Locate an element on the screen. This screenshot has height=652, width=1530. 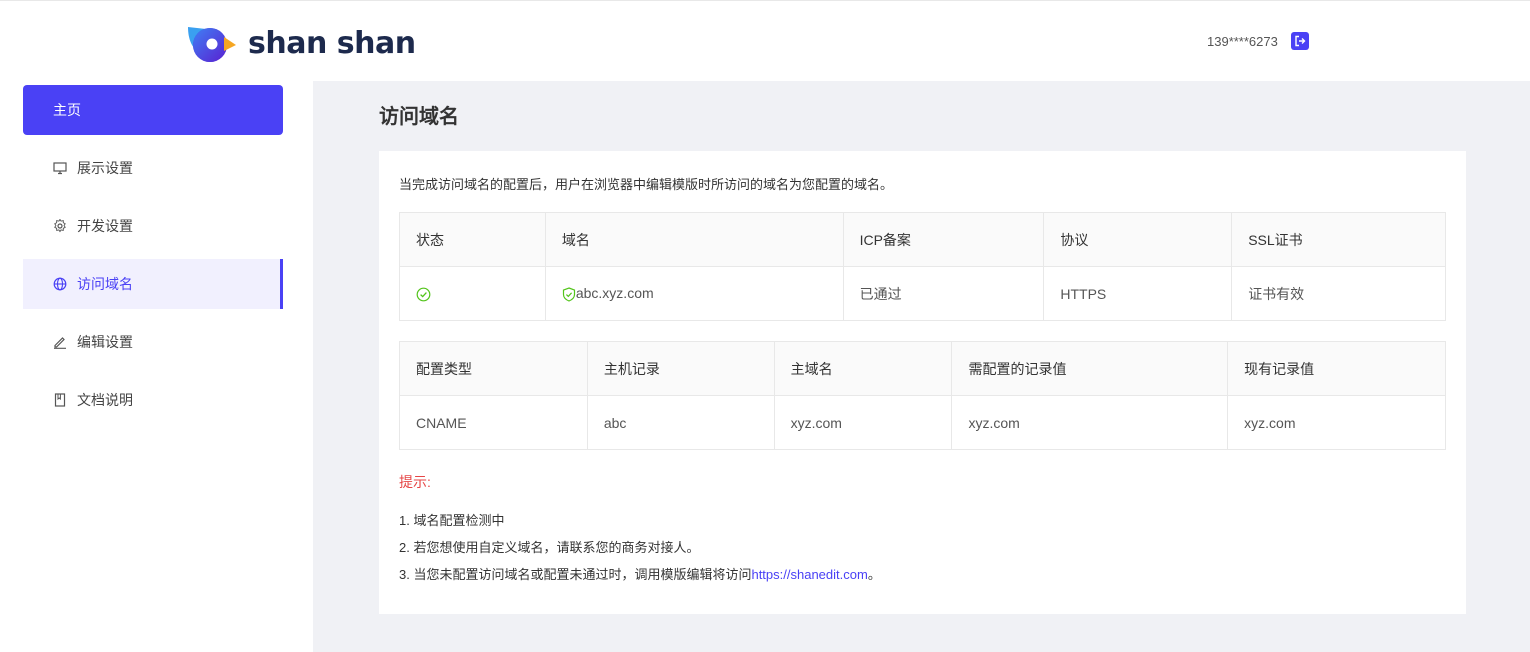
sidebar-item-label: 主页 is located at coordinates (67, 110).